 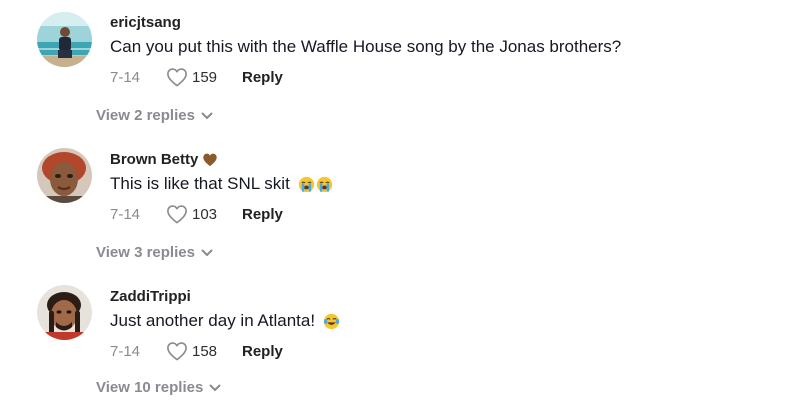 I want to click on tears-of-joy-icon, so click(x=331, y=321).